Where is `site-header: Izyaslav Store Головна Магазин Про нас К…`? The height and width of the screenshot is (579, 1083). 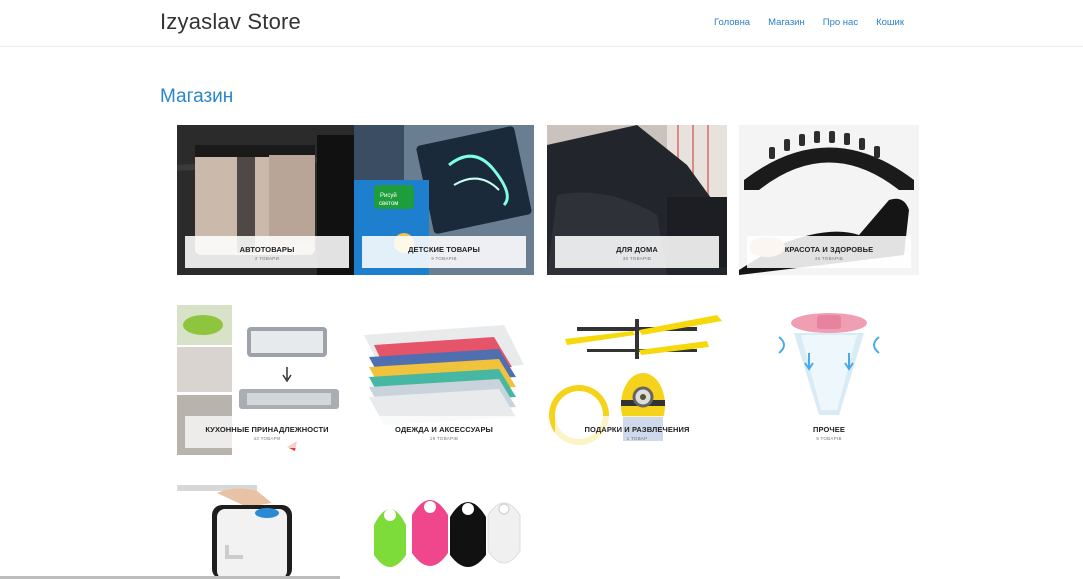
site-header: Izyaslav Store Головна Магазин Про нас К… is located at coordinates (541, 23).